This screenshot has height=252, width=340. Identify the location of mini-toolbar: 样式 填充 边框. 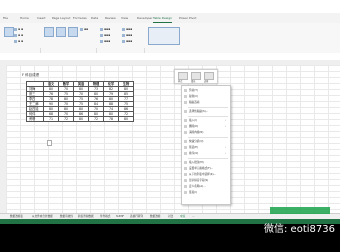
(196, 76).